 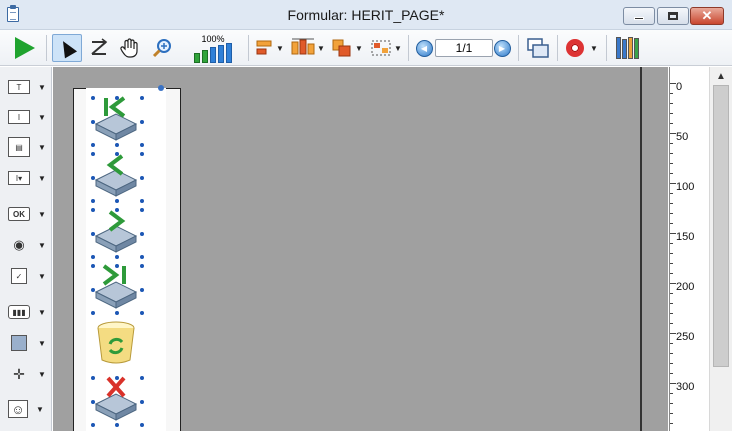 I want to click on minimize-button, so click(x=639, y=16).